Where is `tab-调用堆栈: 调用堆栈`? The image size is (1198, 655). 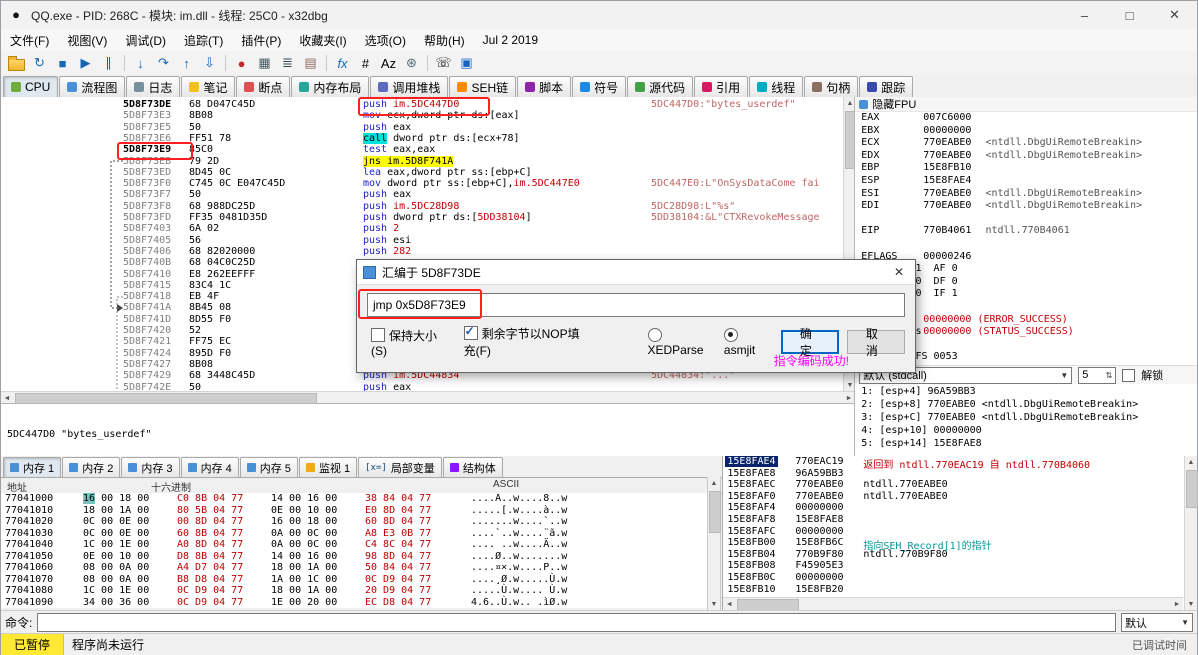
tab-调用堆栈: 调用堆栈 is located at coordinates (409, 86).